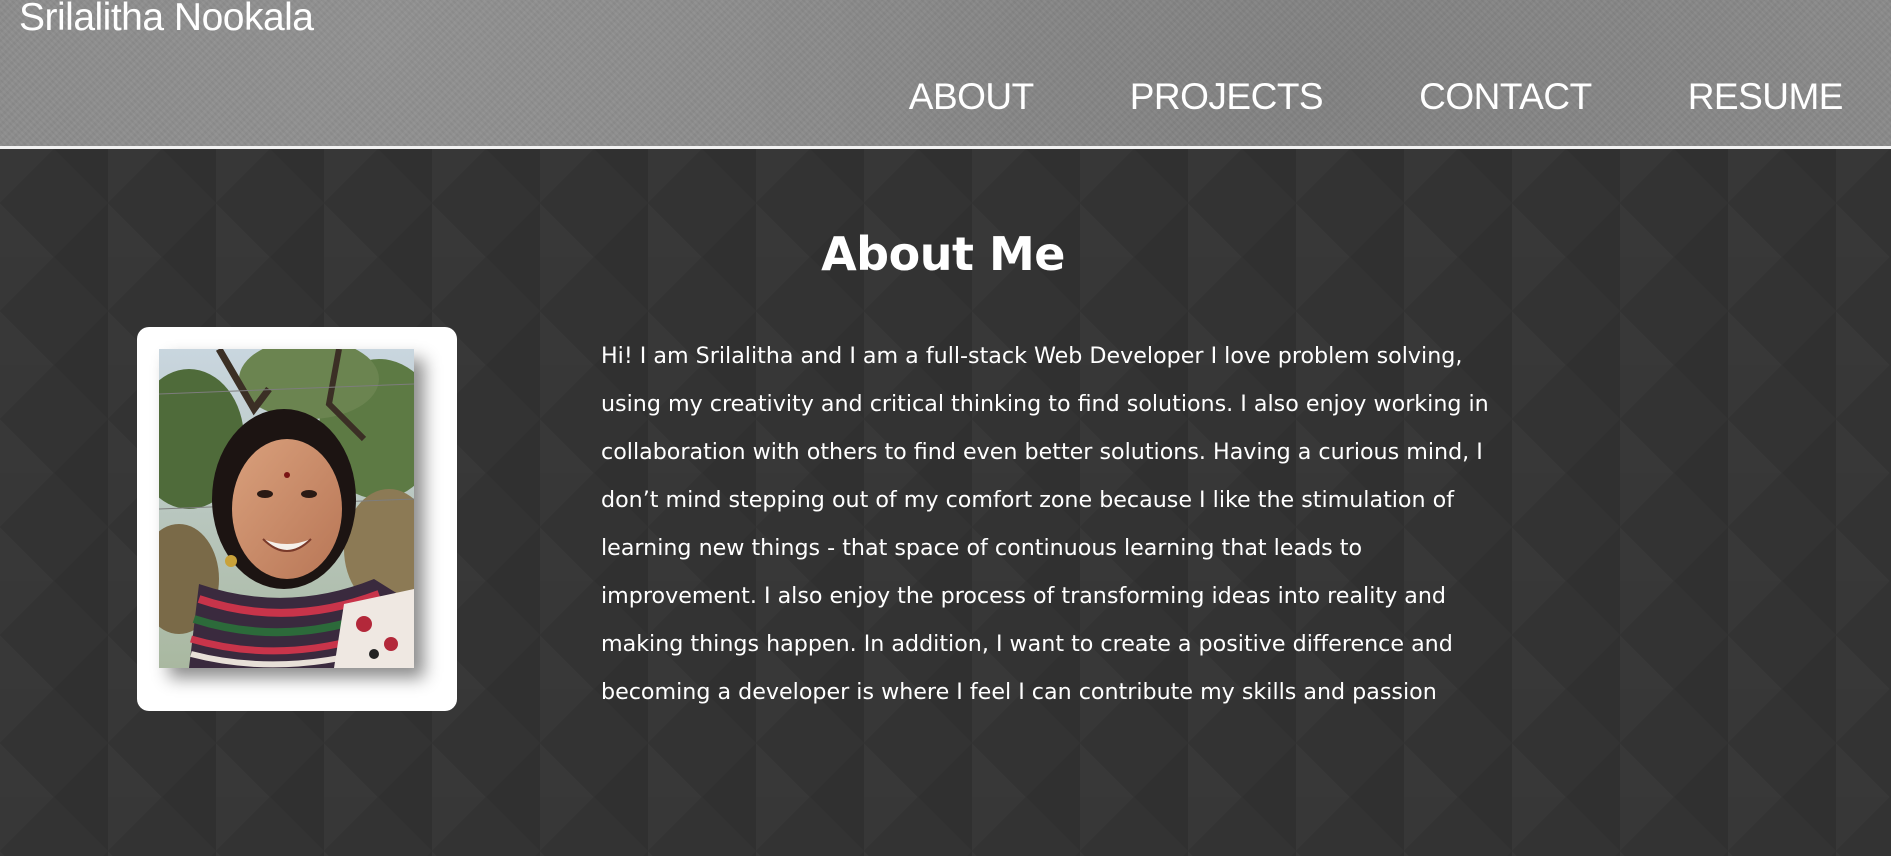 The width and height of the screenshot is (1891, 856). I want to click on profile-photo-card, so click(297, 519).